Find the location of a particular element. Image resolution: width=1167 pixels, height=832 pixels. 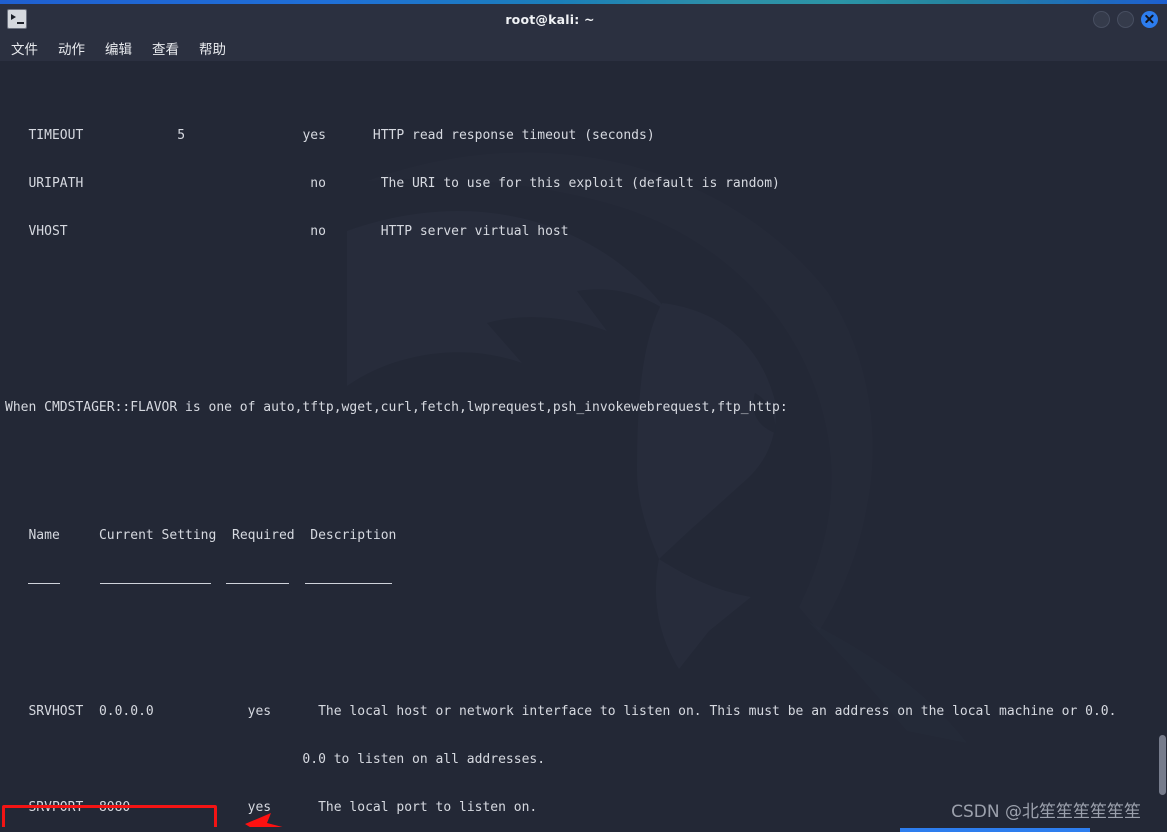

window-title: root@kali: ~ is located at coordinates (550, 19).